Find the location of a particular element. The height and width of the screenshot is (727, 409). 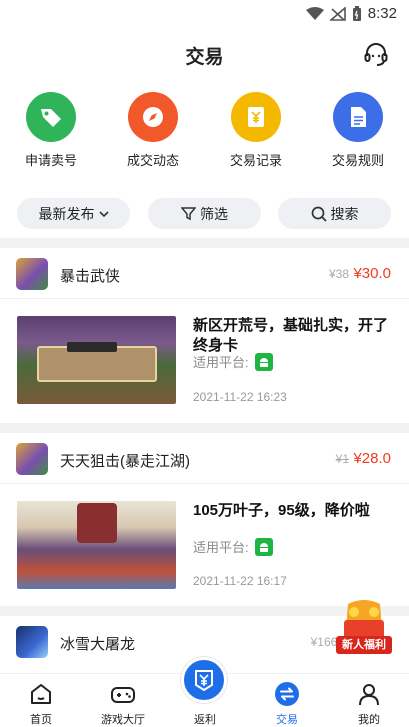

tab-home: 首页 is located at coordinates (41, 700).